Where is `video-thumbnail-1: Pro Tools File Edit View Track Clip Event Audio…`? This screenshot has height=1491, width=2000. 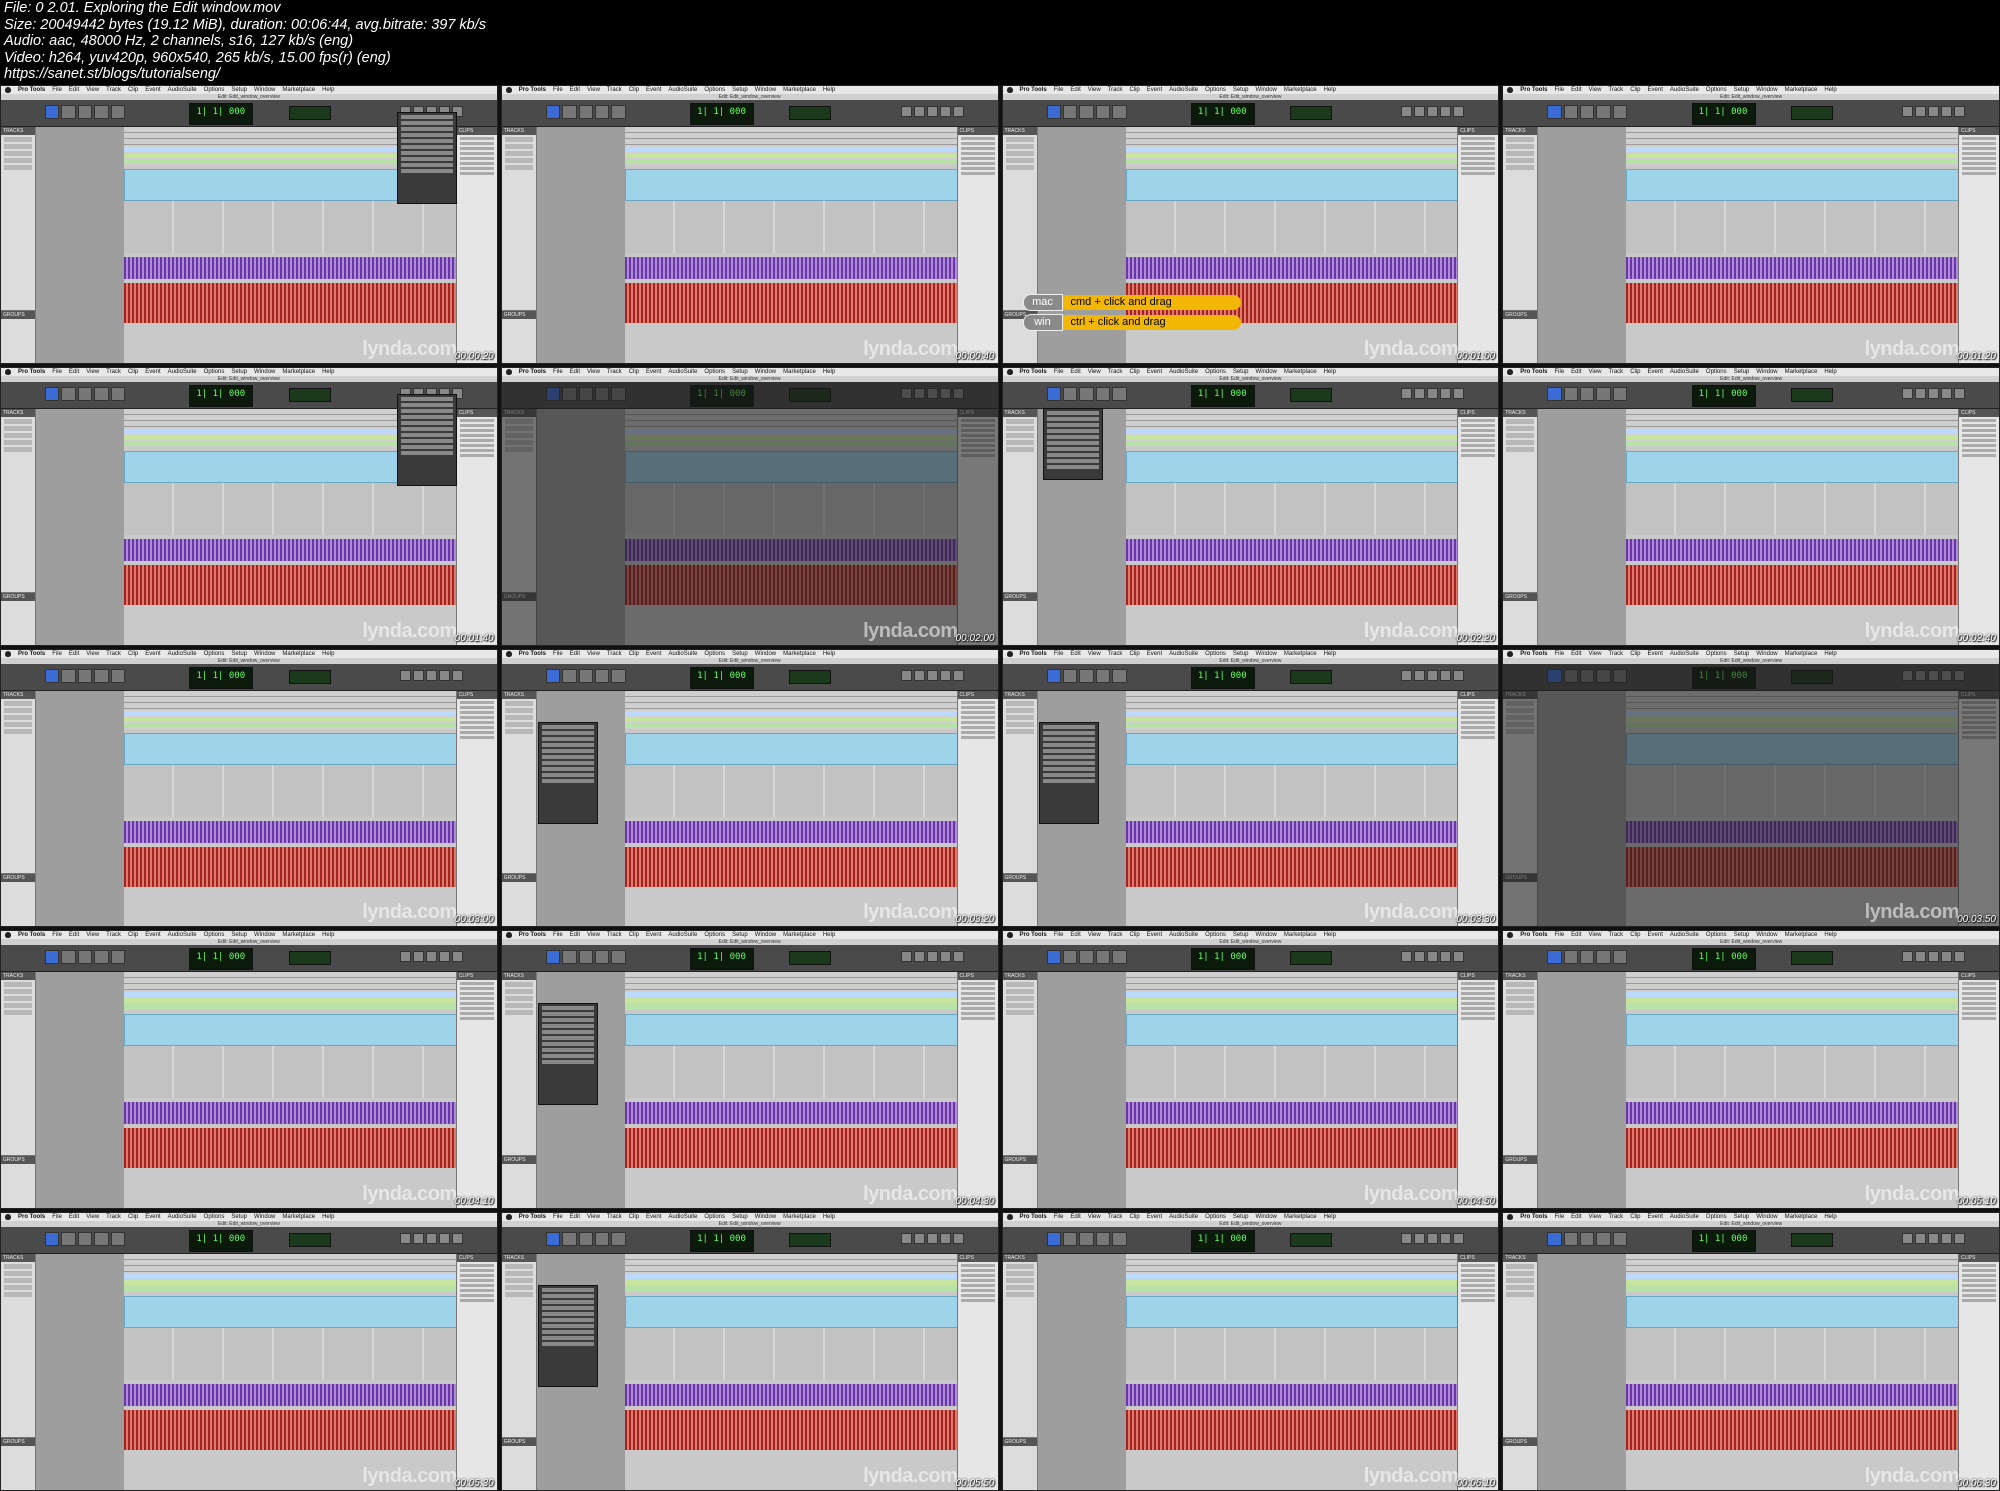 video-thumbnail-1: Pro Tools File Edit View Track Clip Event Audio… is located at coordinates (249, 224).